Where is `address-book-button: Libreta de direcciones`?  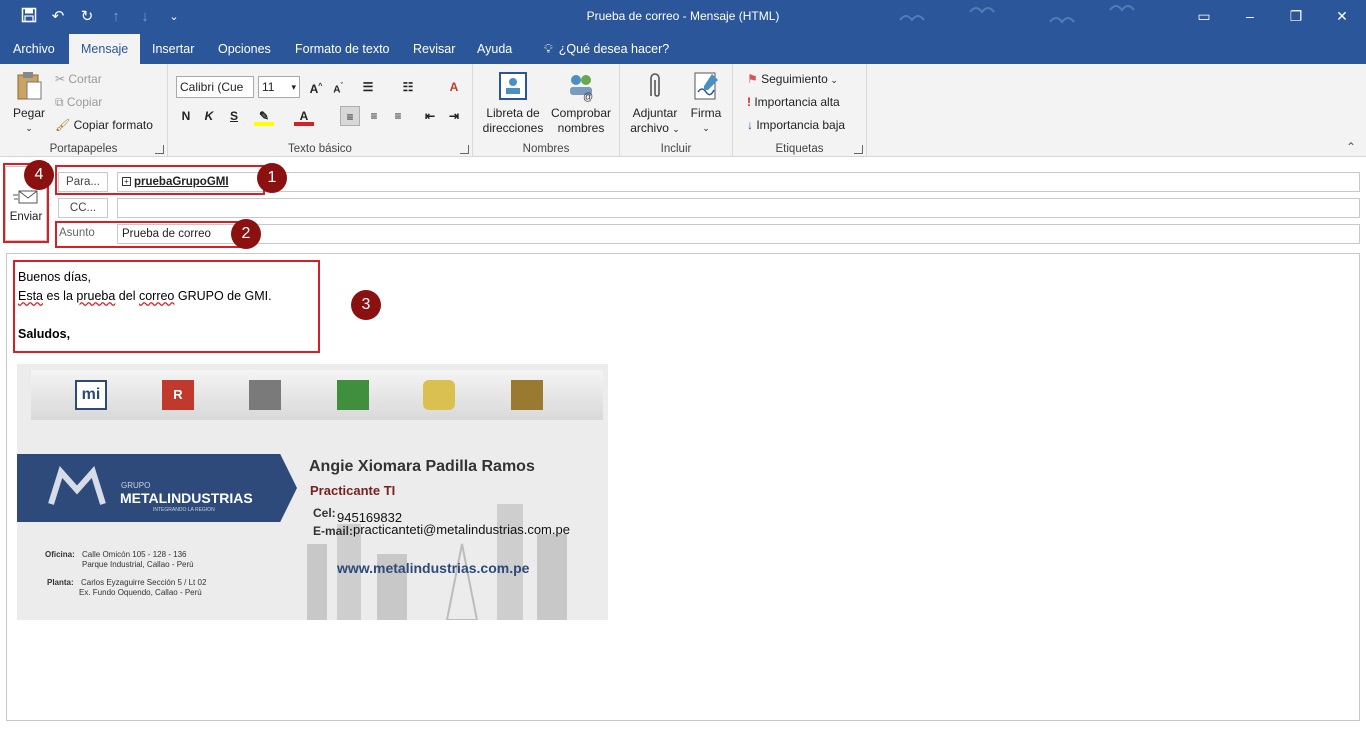
address-book-button: Libreta de direcciones is located at coordinates (513, 103).